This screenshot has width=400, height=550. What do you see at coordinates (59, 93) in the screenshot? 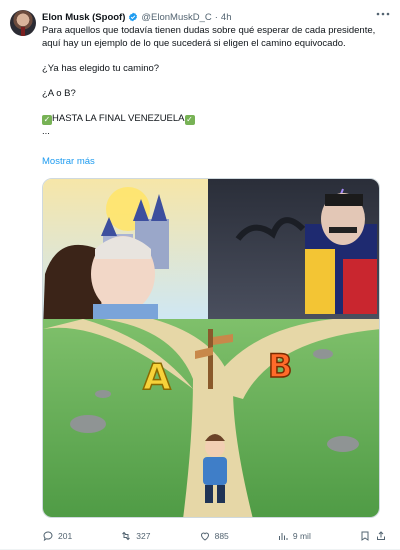
I see `tweet-paragraph-3: ¿A o B?` at bounding box center [59, 93].